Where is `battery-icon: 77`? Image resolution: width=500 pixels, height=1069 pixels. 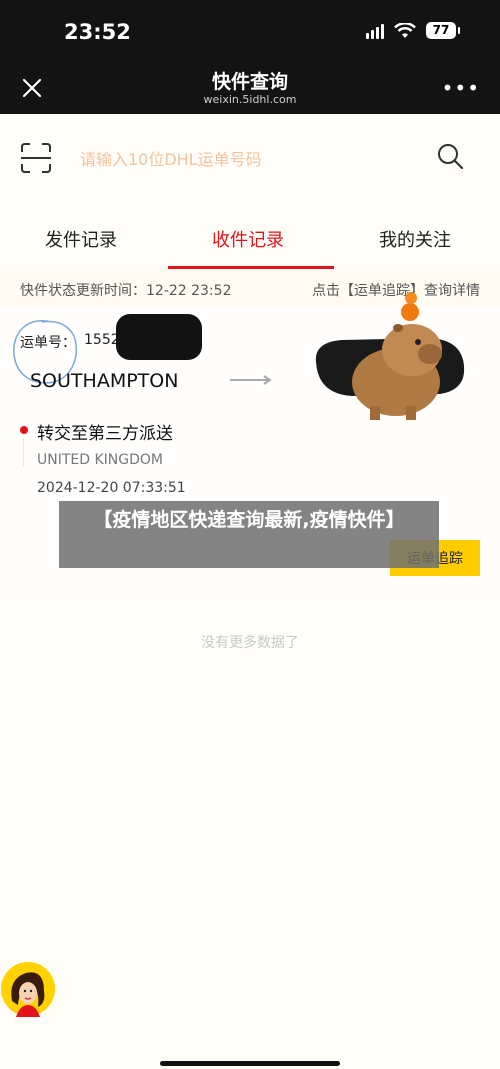 battery-icon: 77 is located at coordinates (443, 30).